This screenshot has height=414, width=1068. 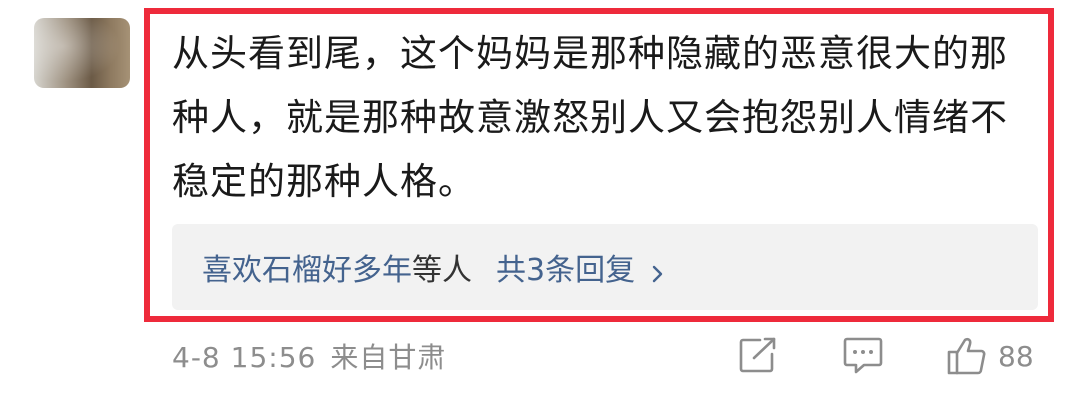 What do you see at coordinates (244, 357) in the screenshot?
I see `comment-date: 4-8 15:56` at bounding box center [244, 357].